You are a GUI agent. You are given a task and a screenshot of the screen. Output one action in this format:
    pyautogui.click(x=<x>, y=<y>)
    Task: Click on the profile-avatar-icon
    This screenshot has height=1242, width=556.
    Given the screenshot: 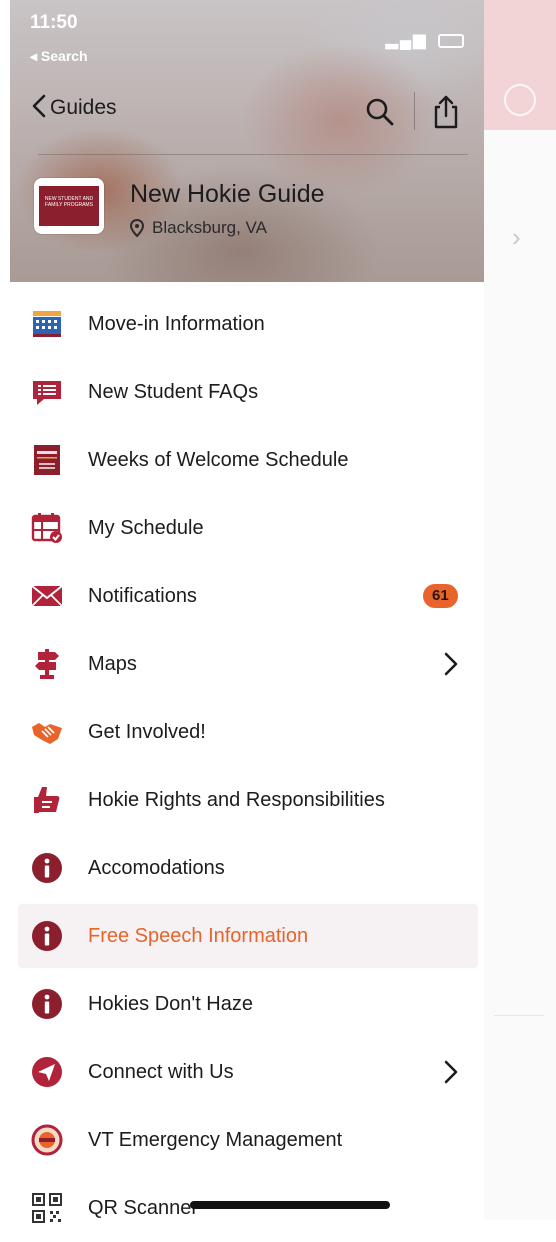 What is the action you would take?
    pyautogui.click(x=520, y=100)
    